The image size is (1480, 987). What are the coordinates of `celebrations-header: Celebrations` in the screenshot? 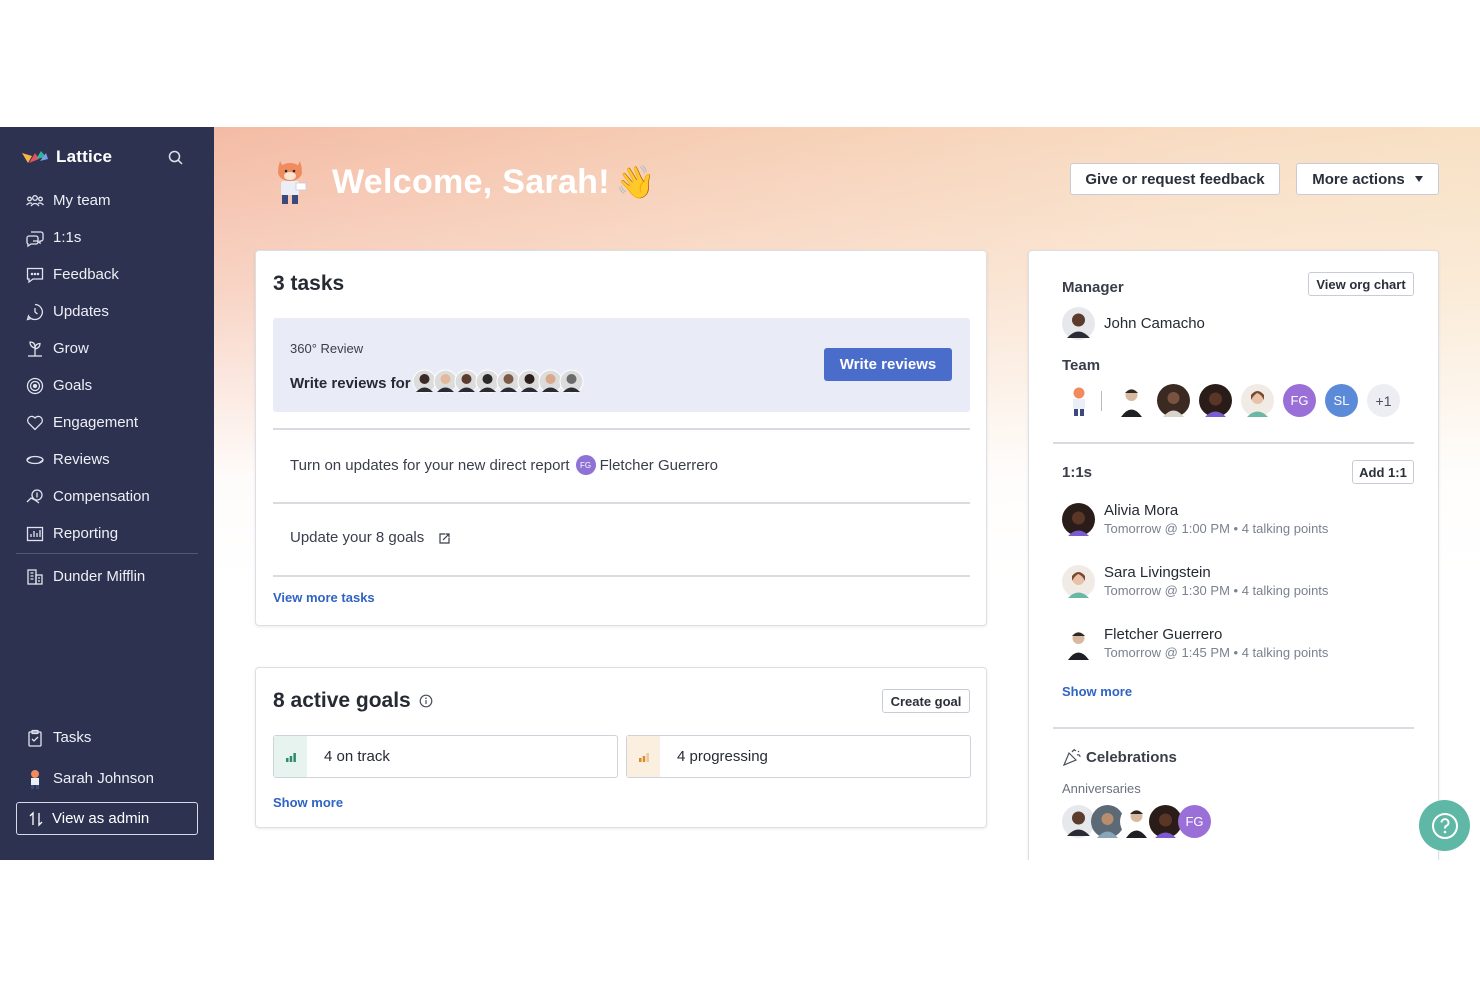 It's located at (1119, 757).